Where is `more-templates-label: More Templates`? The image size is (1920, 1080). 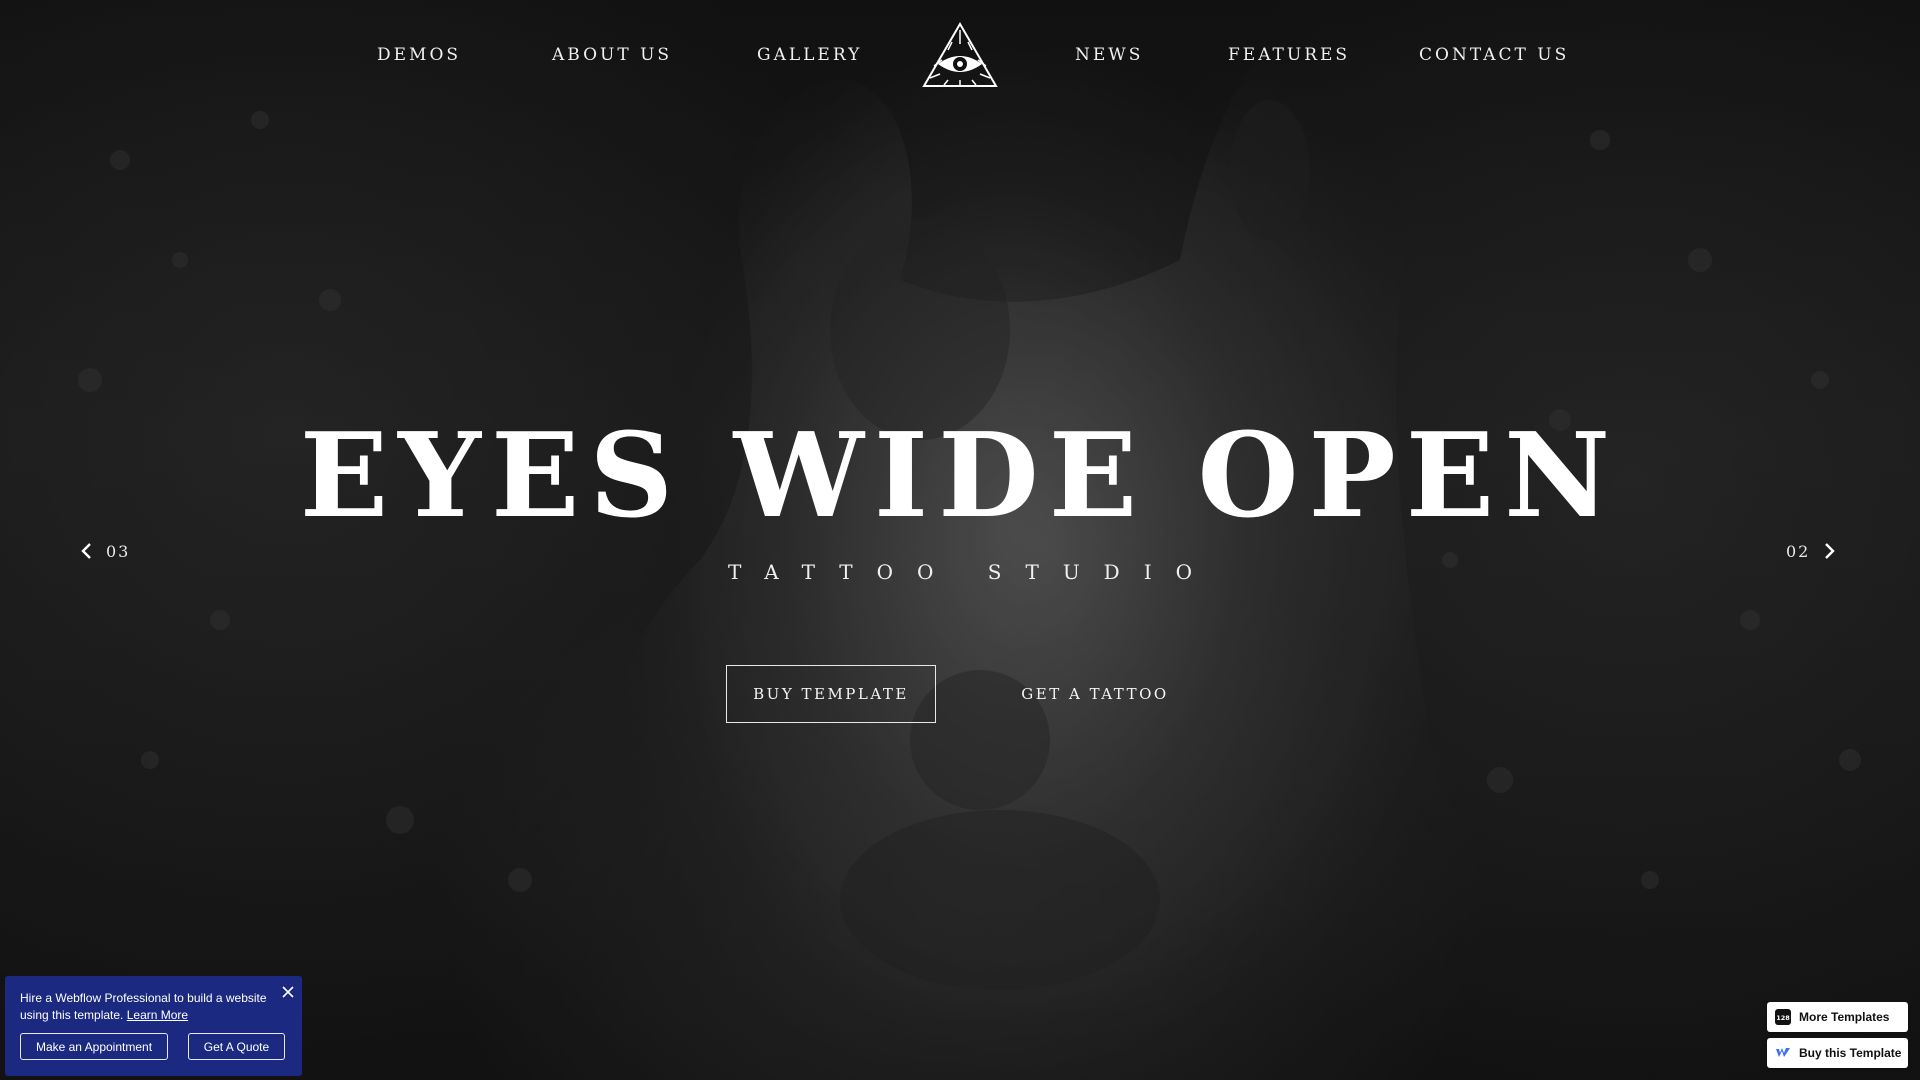 more-templates-label: More Templates is located at coordinates (1844, 1017).